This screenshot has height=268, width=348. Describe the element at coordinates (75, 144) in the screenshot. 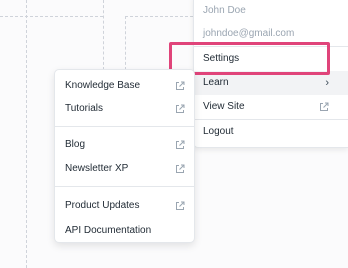

I see `submenu-item-label: Blog` at that location.